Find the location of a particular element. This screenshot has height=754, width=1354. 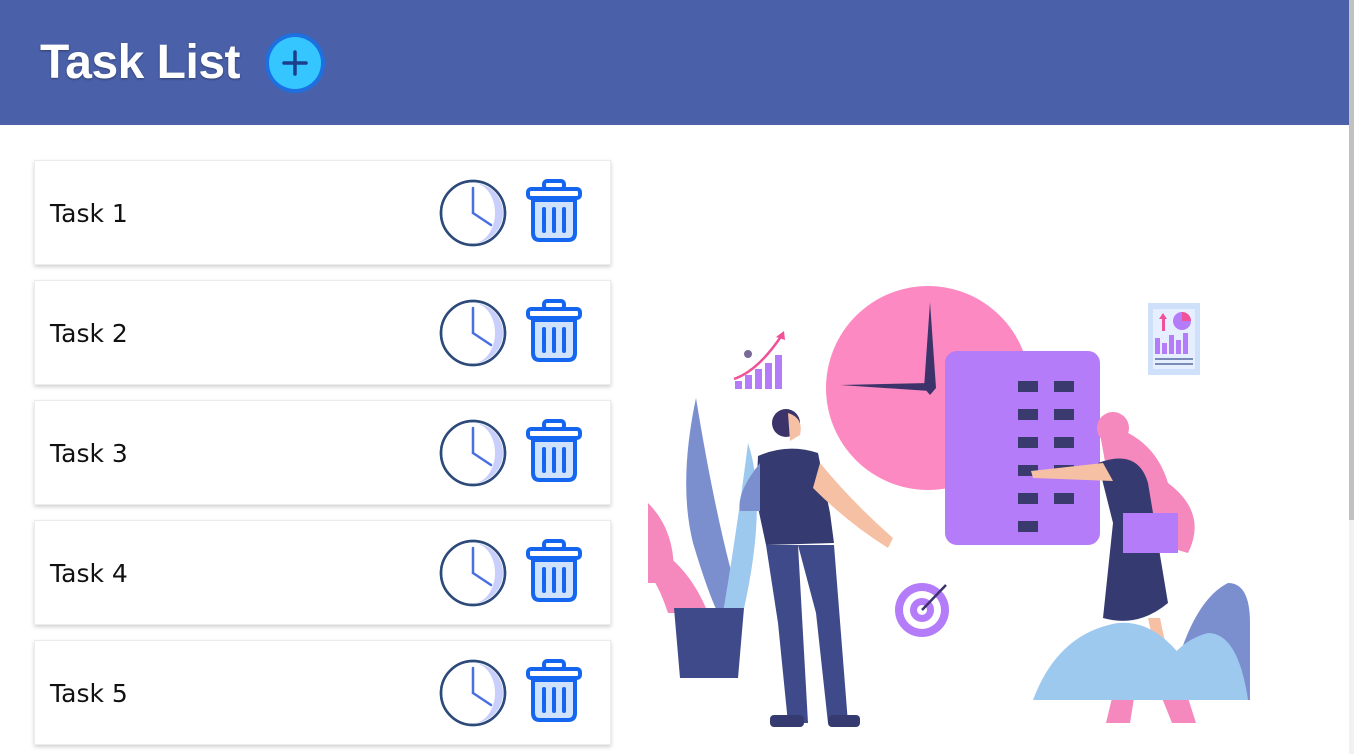

report-icon is located at coordinates (1174, 339).